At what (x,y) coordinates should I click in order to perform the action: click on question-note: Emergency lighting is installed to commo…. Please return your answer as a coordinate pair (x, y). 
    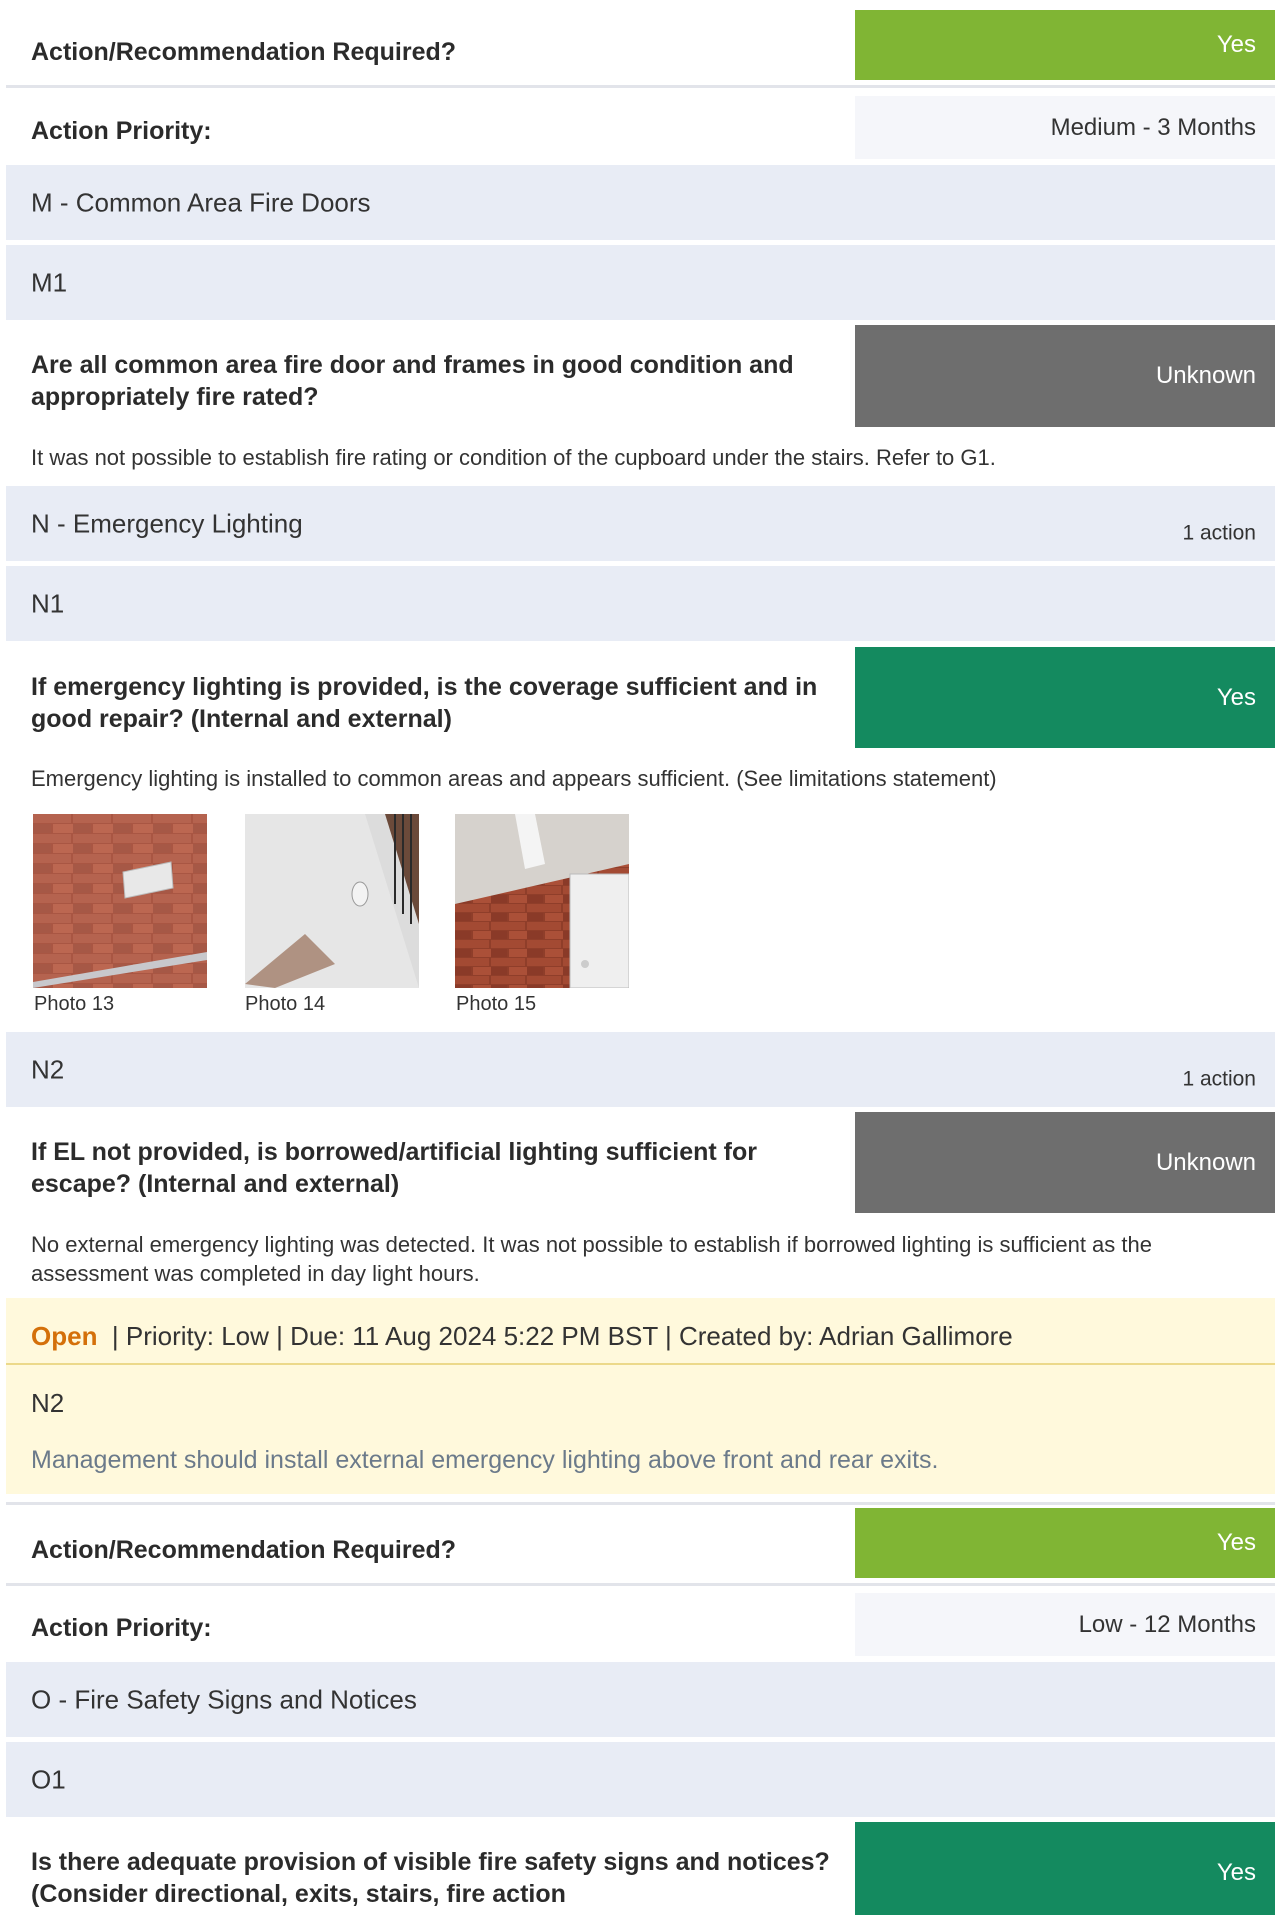
    Looking at the image, I should click on (514, 778).